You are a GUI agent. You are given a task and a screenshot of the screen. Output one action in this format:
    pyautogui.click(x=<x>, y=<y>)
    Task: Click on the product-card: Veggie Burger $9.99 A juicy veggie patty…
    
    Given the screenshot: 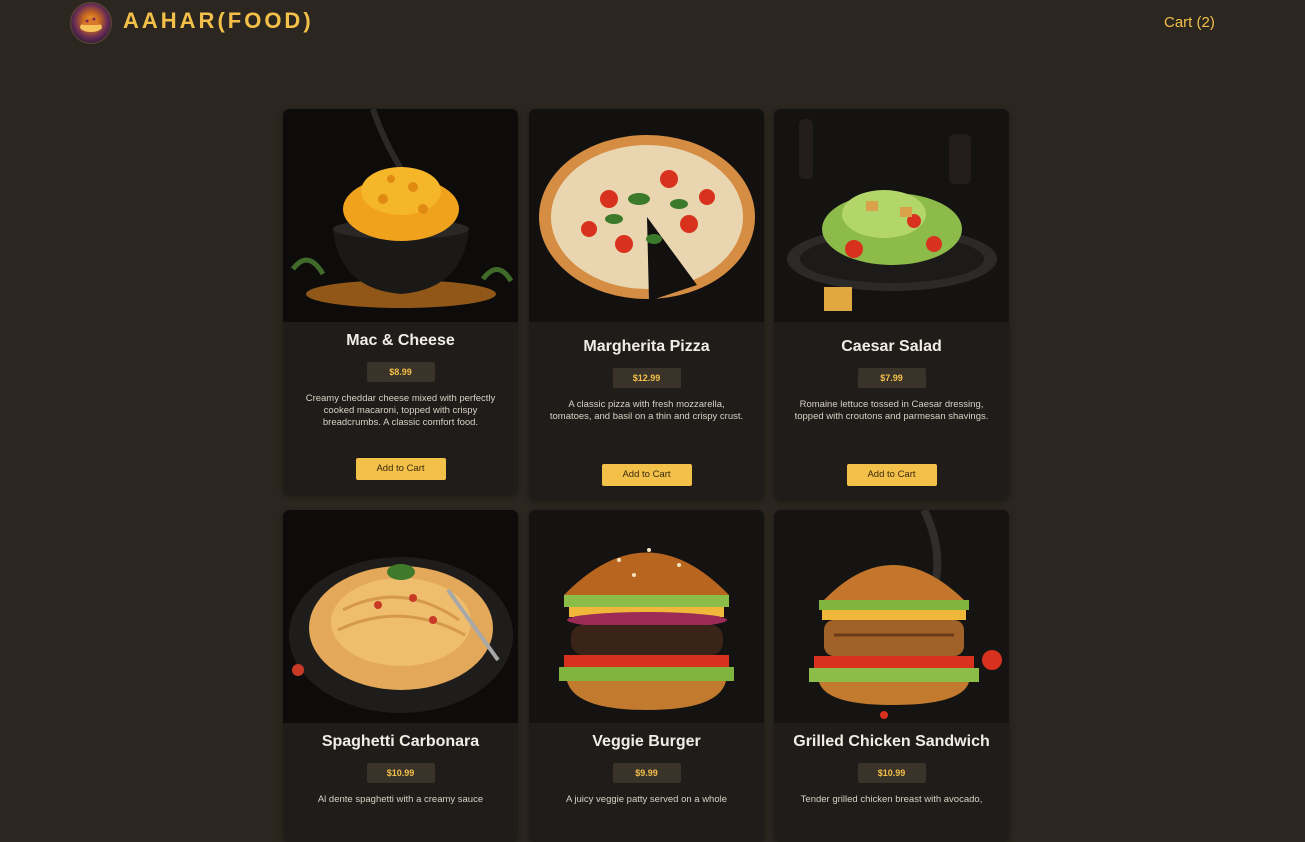 What is the action you would take?
    pyautogui.click(x=646, y=676)
    